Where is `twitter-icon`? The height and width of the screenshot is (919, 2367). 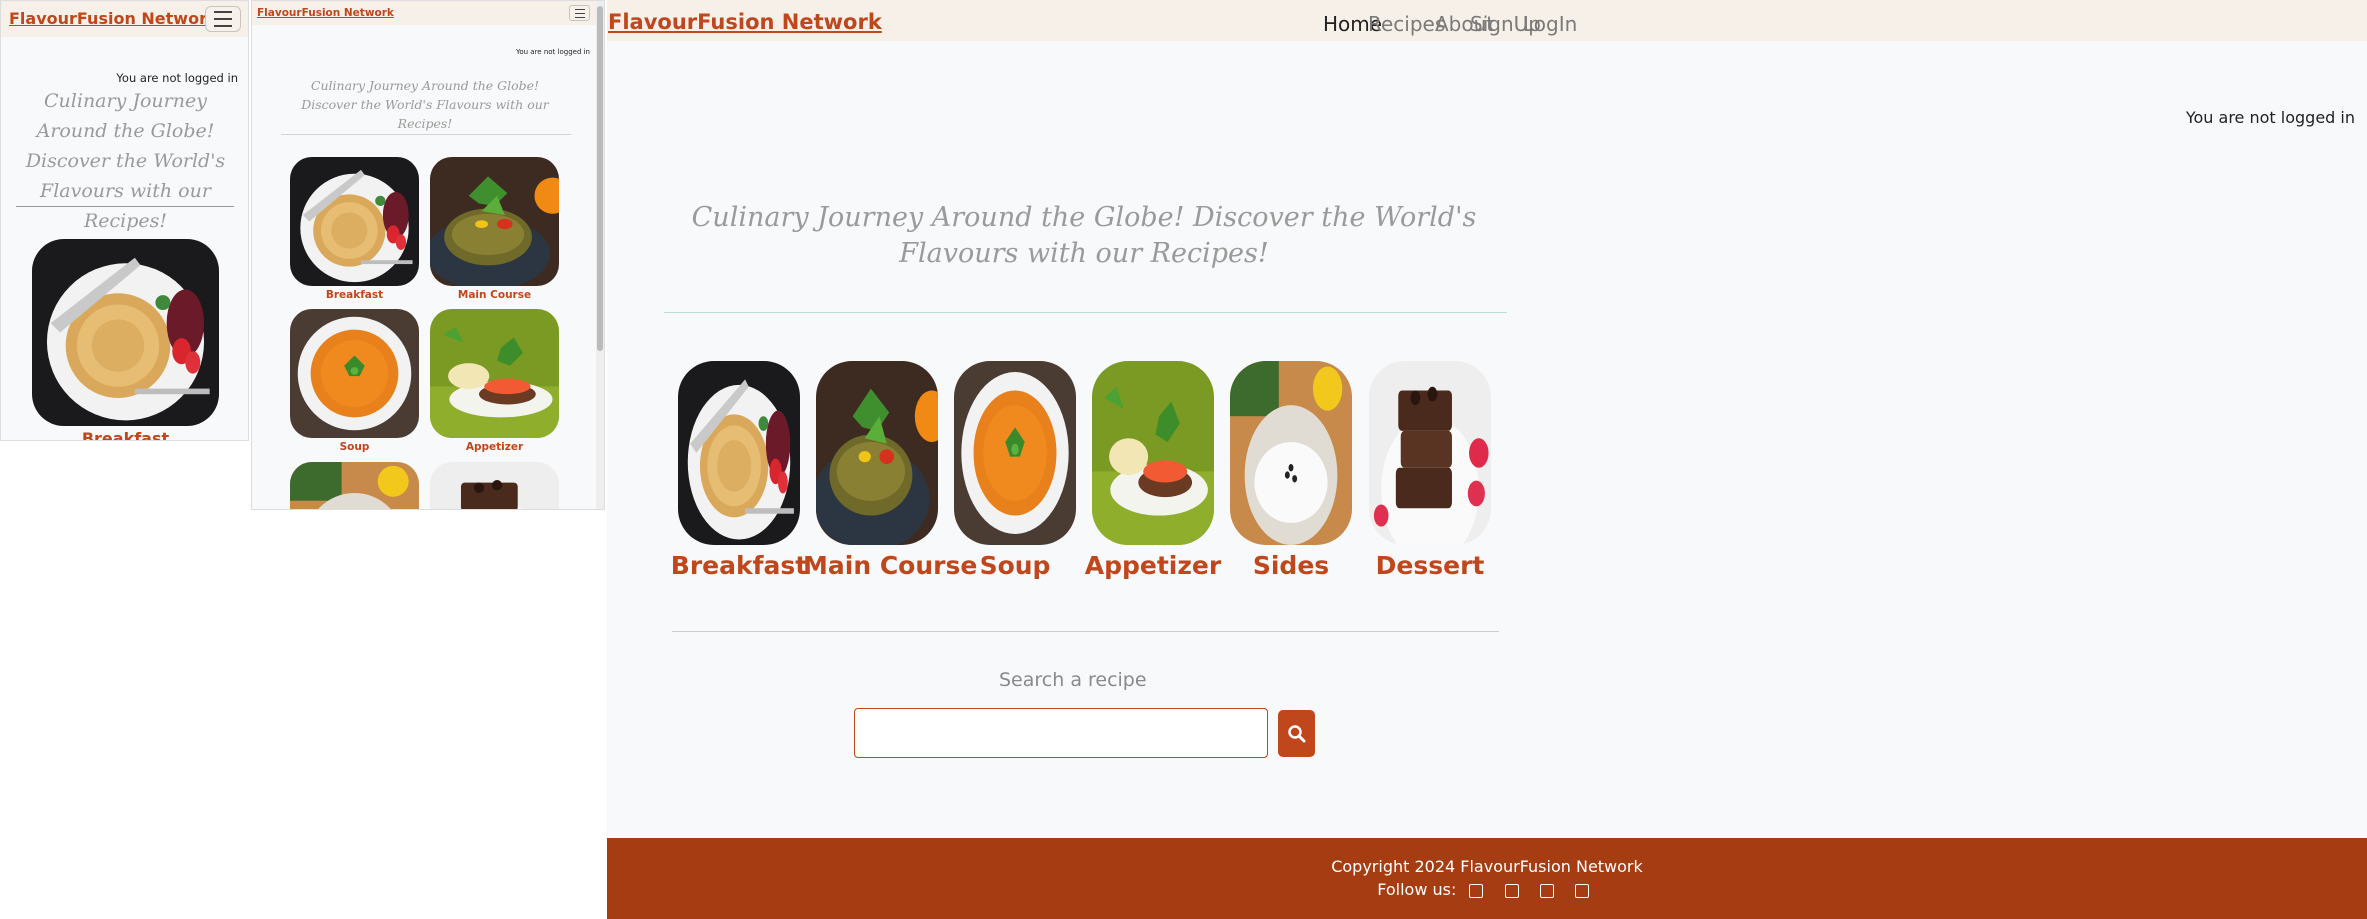
twitter-icon is located at coordinates (1511, 890).